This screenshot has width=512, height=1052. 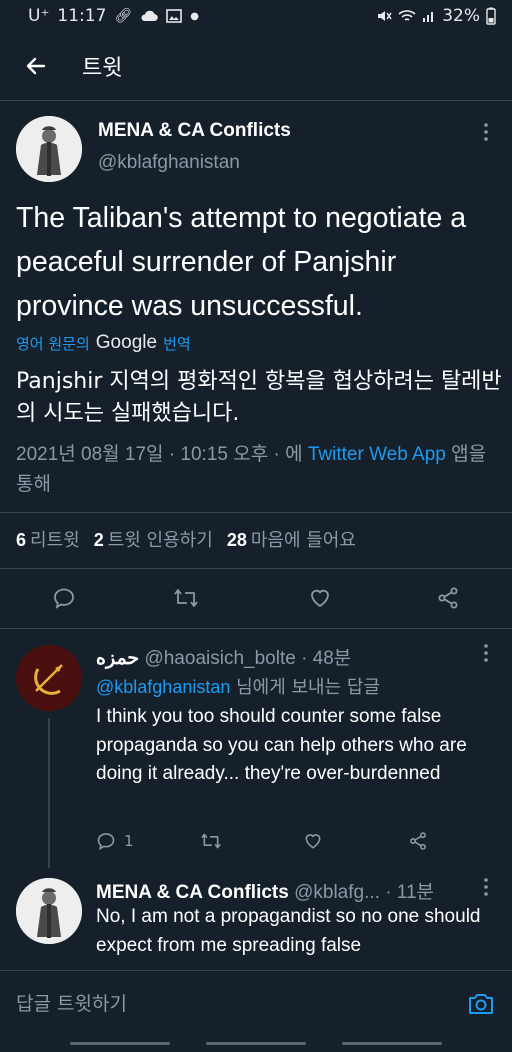 I want to click on reply-like-button, so click(x=313, y=841).